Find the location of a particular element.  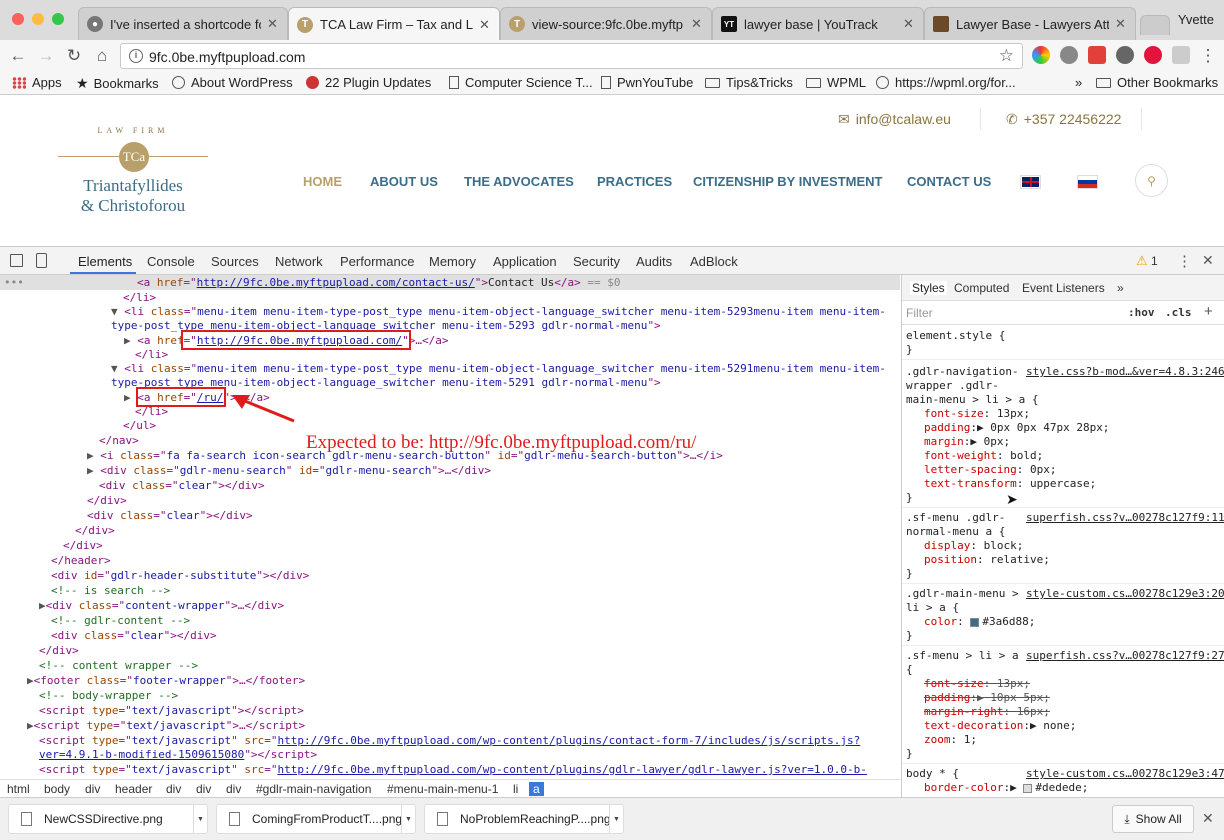

uk-flag-icon is located at coordinates (1030, 182).